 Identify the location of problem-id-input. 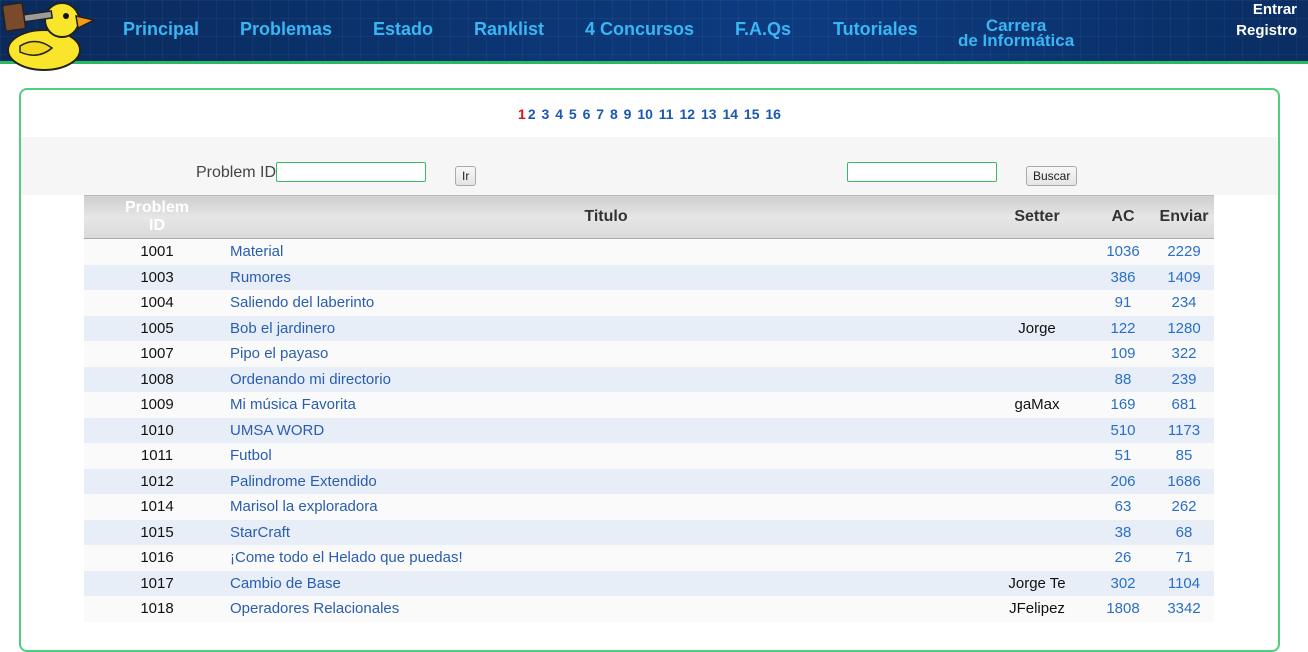
(351, 172).